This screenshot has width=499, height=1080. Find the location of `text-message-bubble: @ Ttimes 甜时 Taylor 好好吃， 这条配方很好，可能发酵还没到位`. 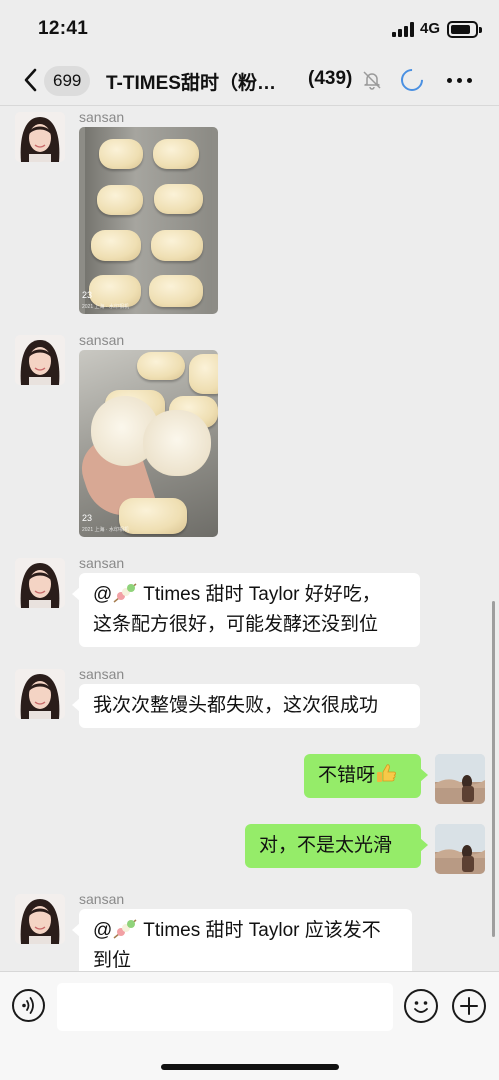

text-message-bubble: @ Ttimes 甜时 Taylor 好好吃， 这条配方很好，可能发酵还没到位 is located at coordinates (246, 610).